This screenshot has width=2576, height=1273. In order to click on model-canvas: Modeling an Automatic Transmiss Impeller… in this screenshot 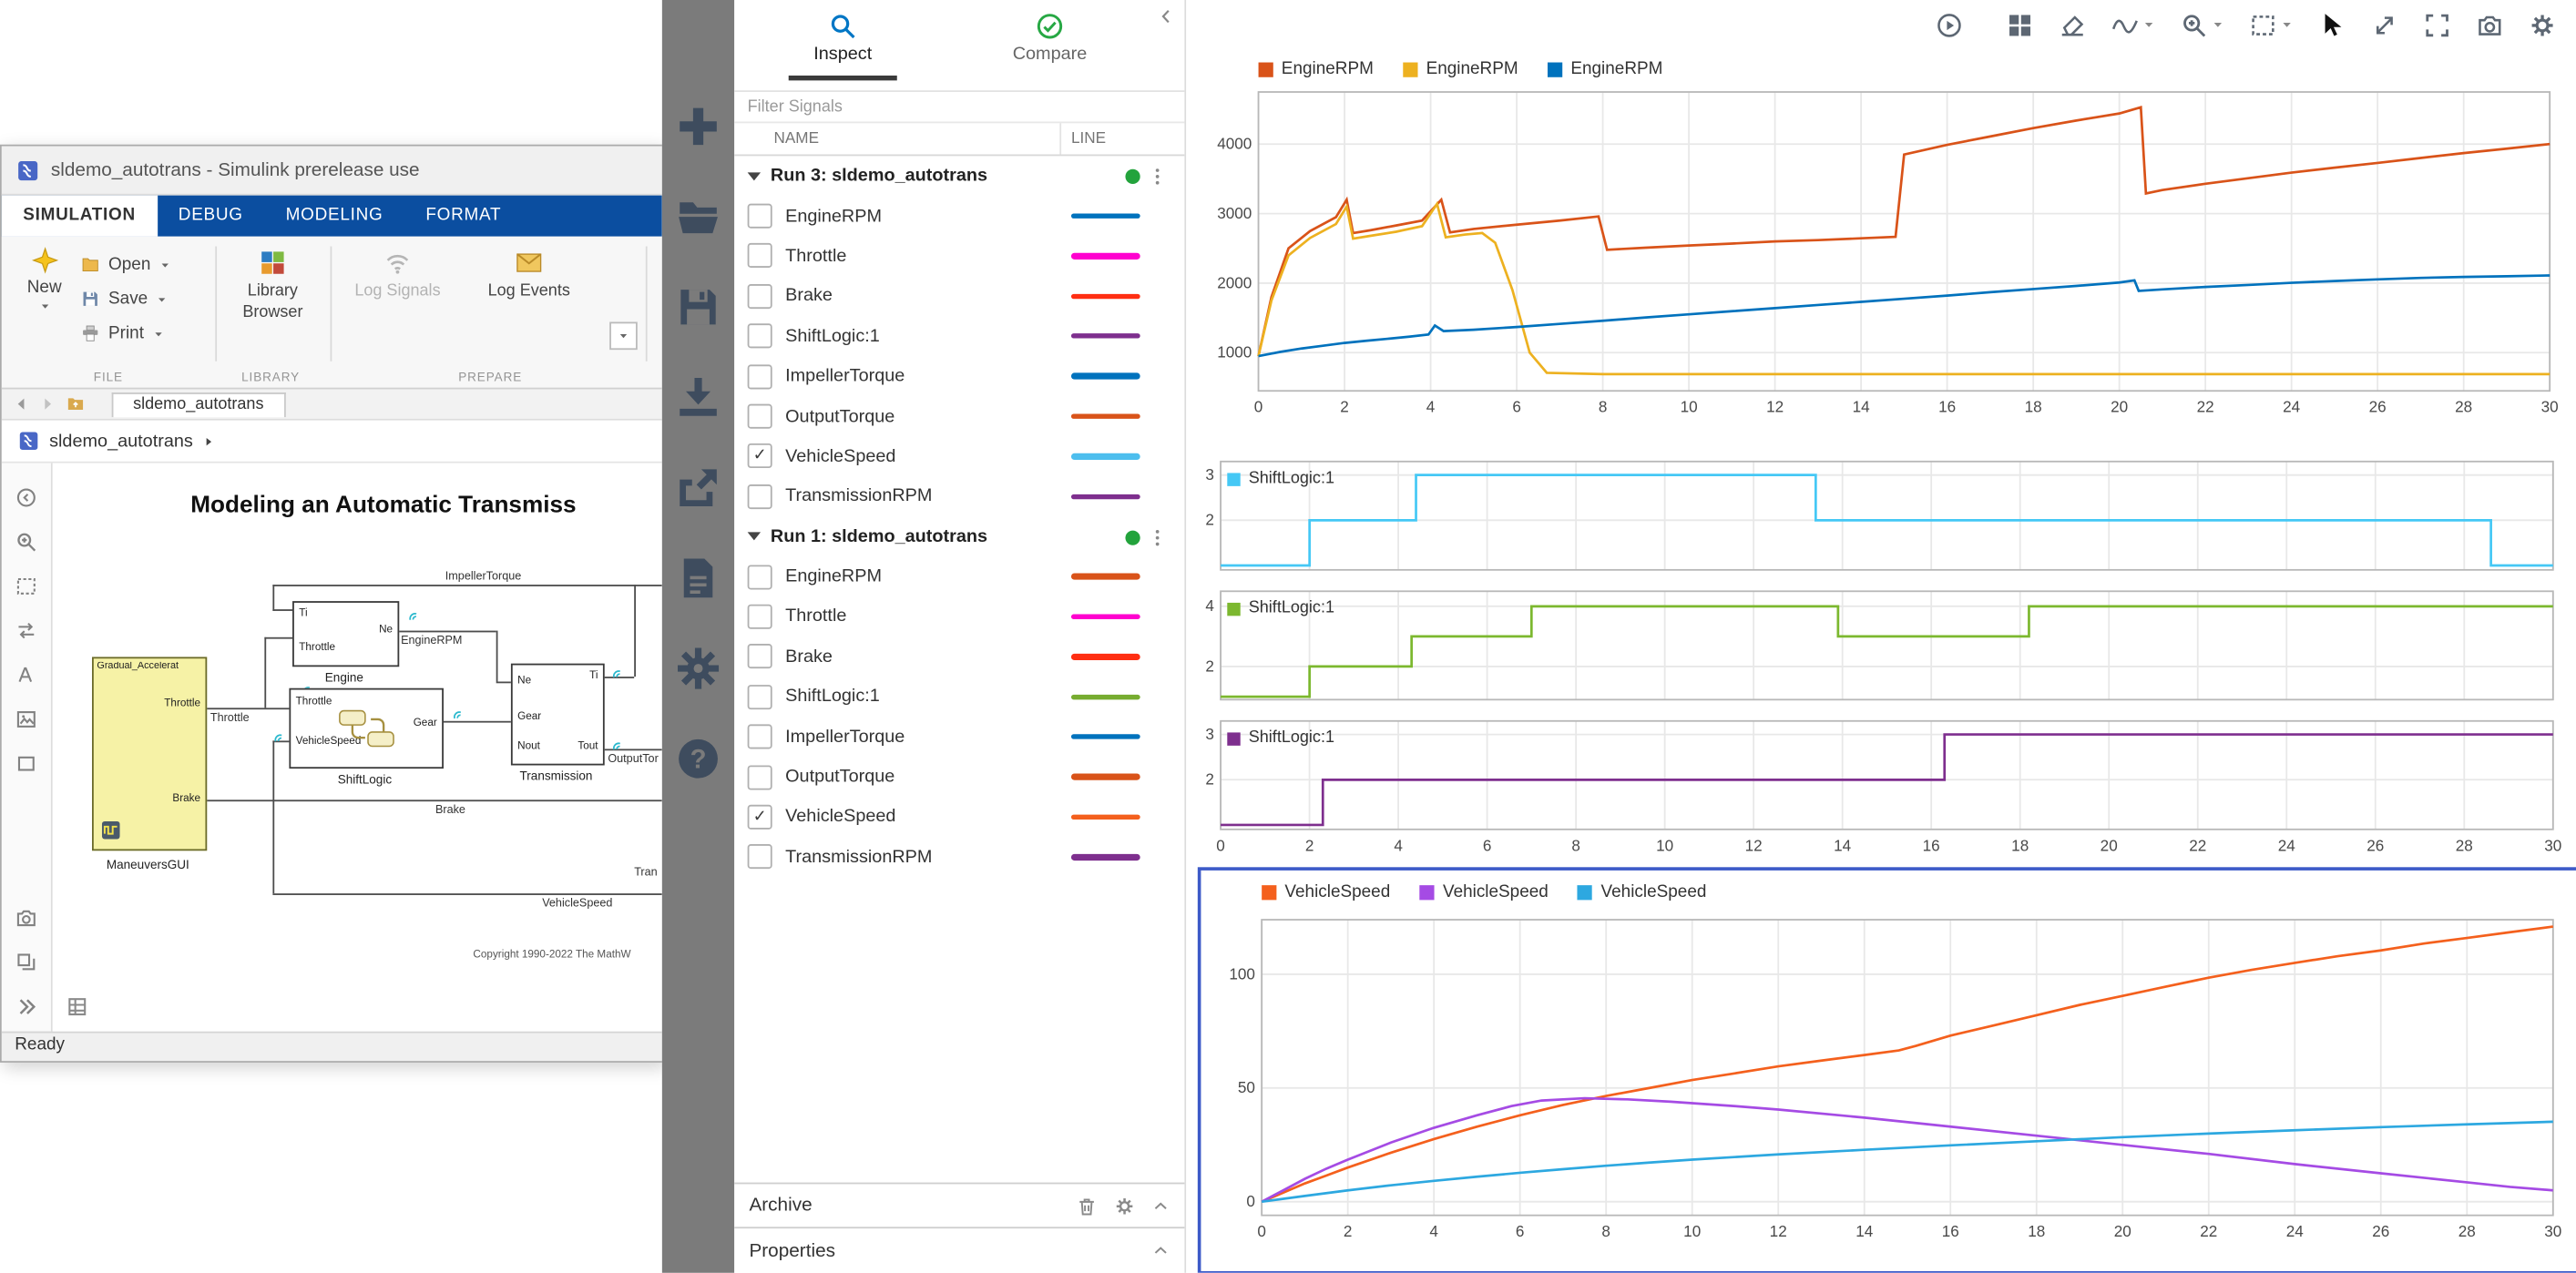, I will do `click(357, 748)`.